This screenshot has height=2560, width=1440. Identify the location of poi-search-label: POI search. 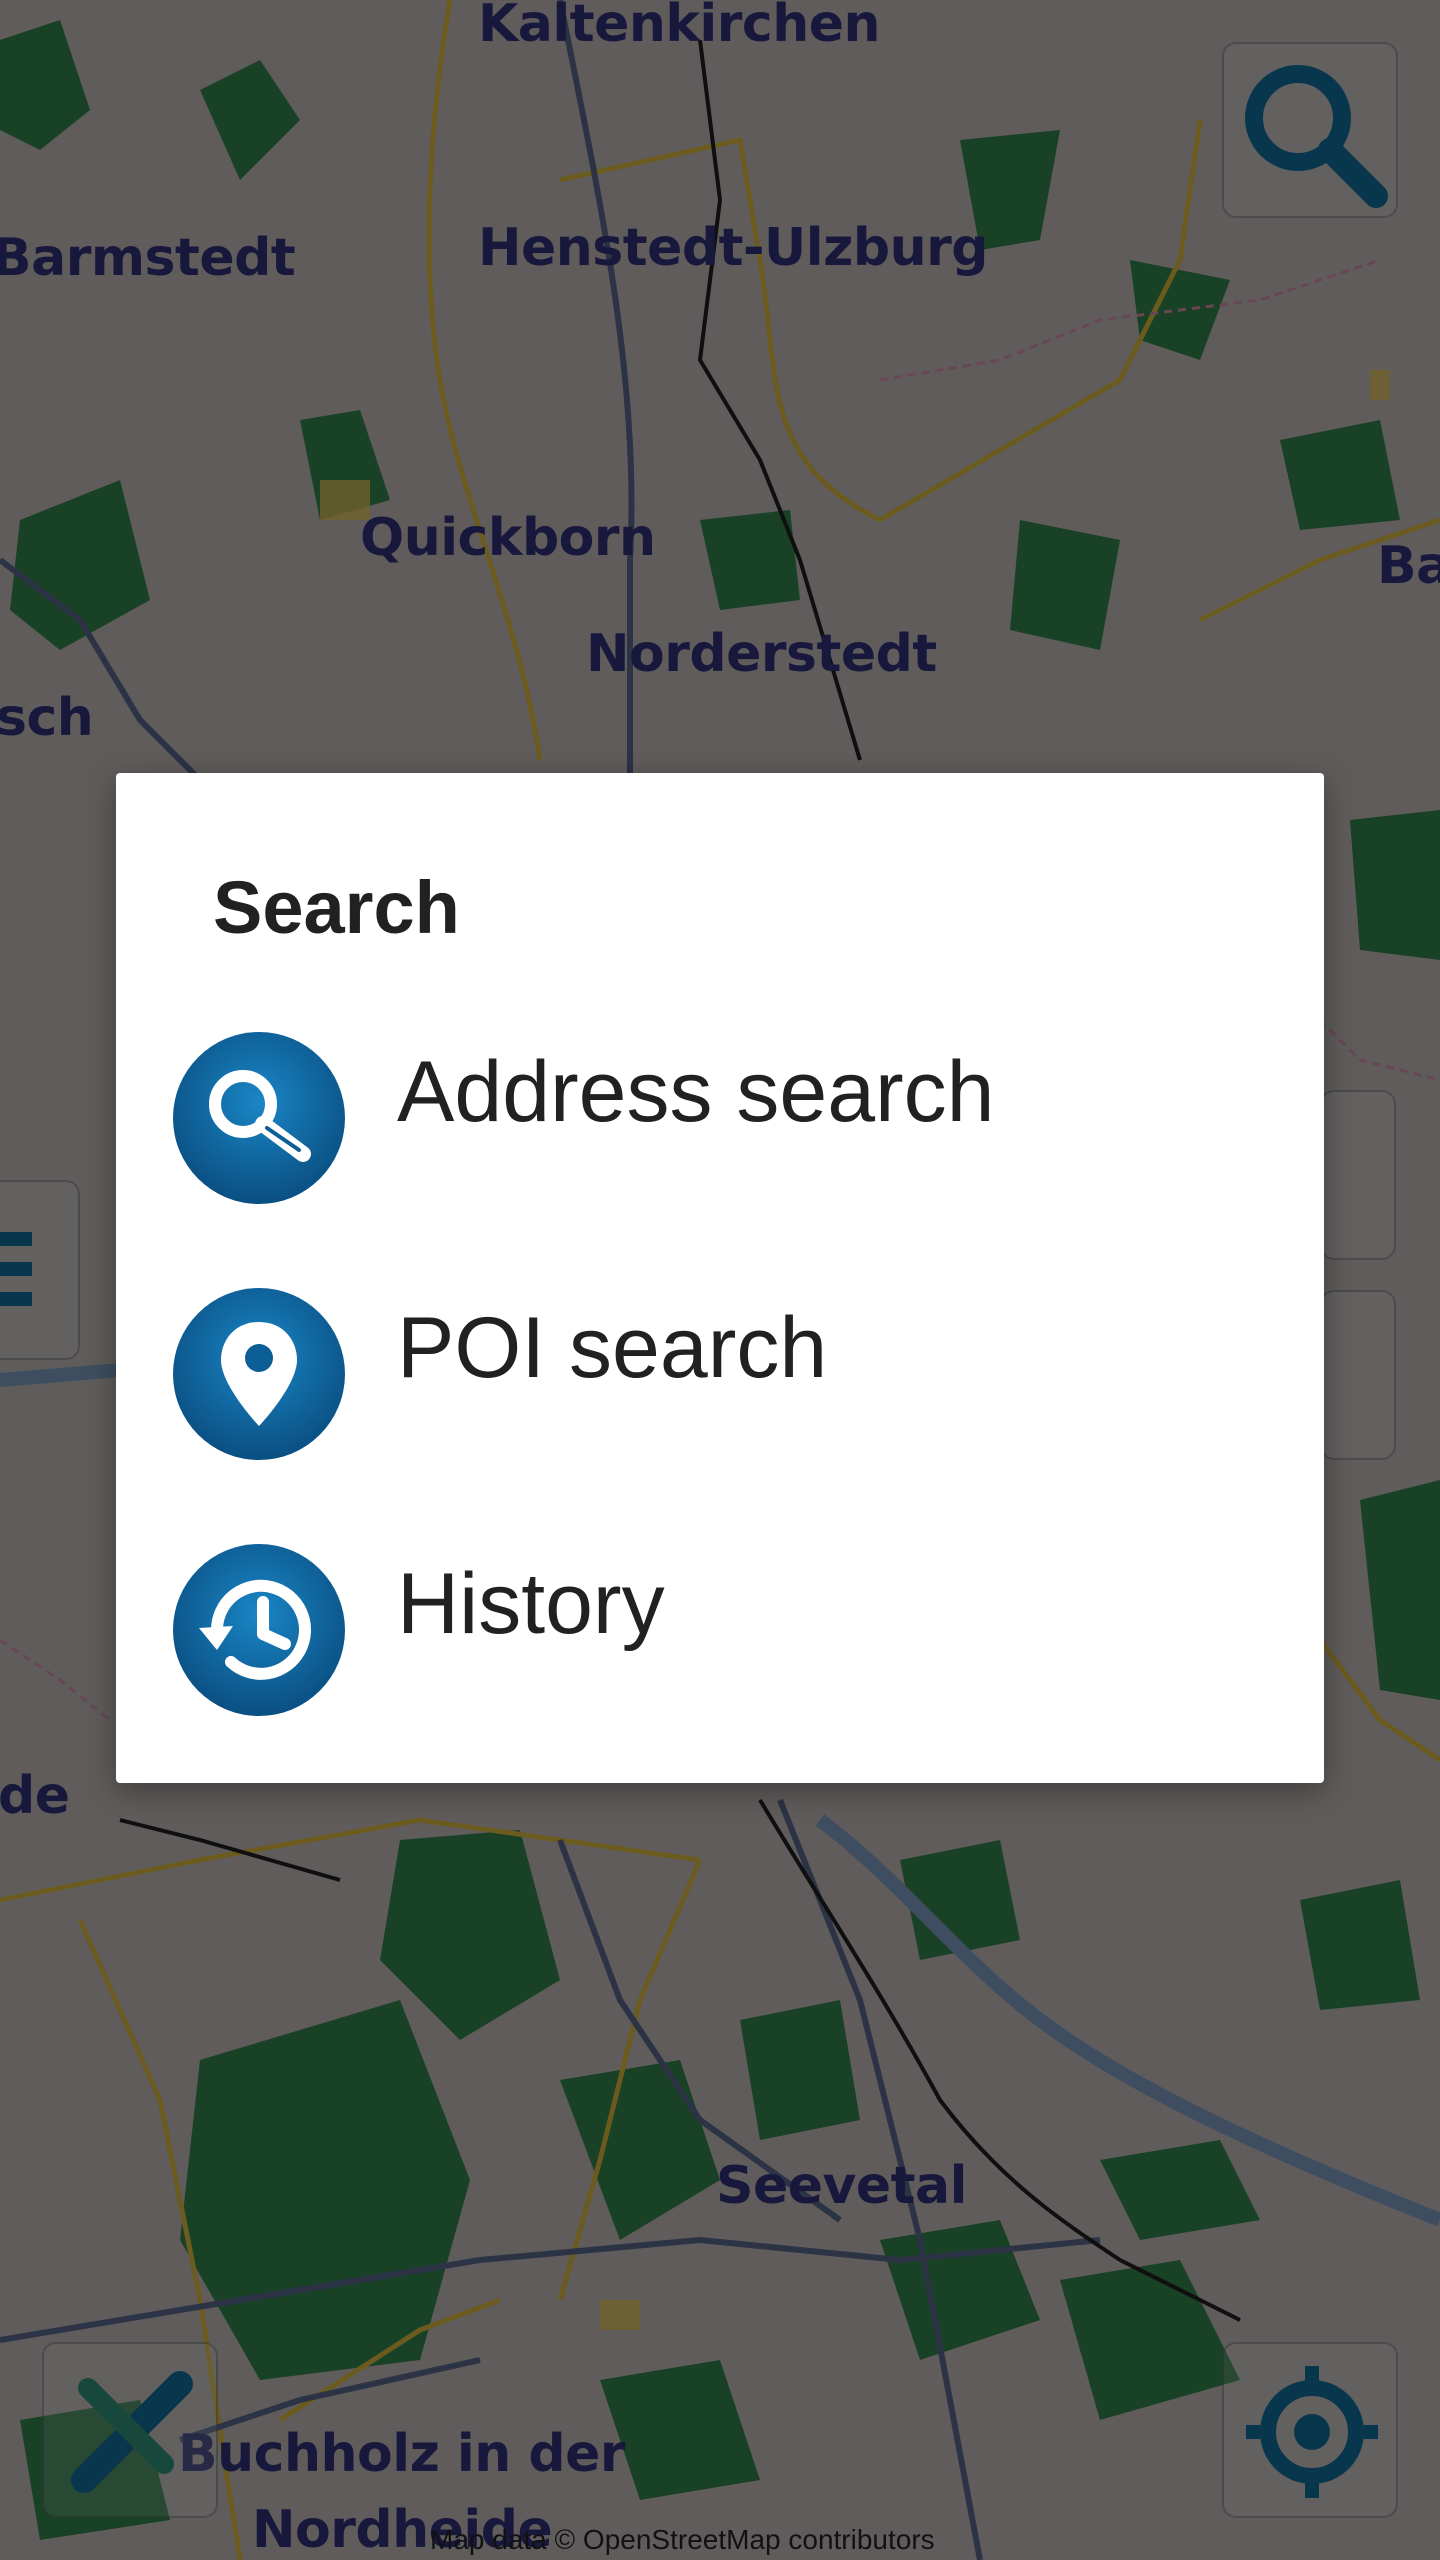
(612, 1348).